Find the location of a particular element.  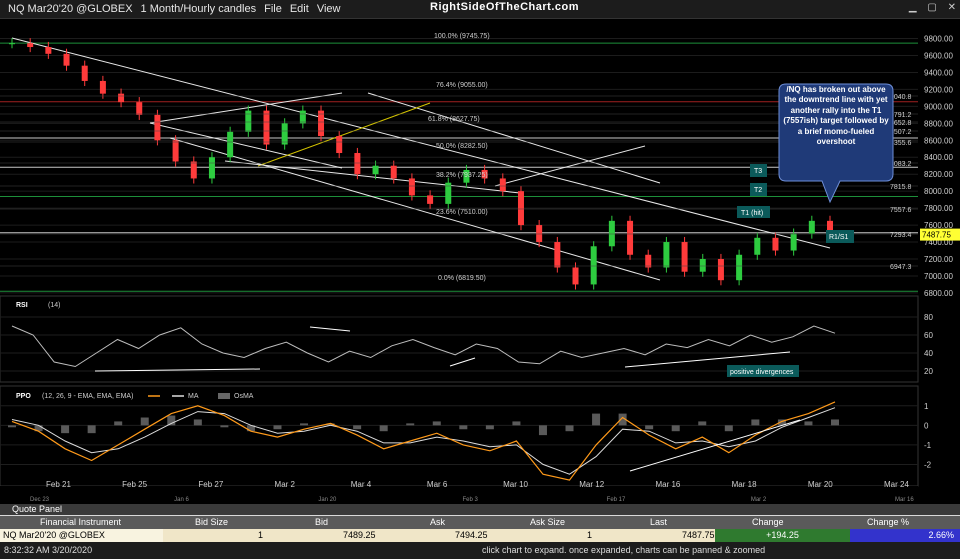

col-instrument: Financial Instrument is located at coordinates (80, 522).